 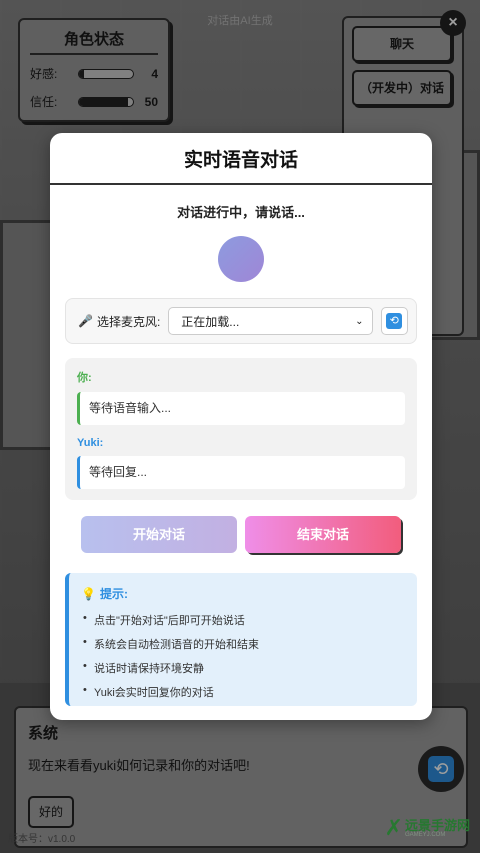 What do you see at coordinates (241, 534) in the screenshot?
I see `action-buttons: 开始对话 结束对话` at bounding box center [241, 534].